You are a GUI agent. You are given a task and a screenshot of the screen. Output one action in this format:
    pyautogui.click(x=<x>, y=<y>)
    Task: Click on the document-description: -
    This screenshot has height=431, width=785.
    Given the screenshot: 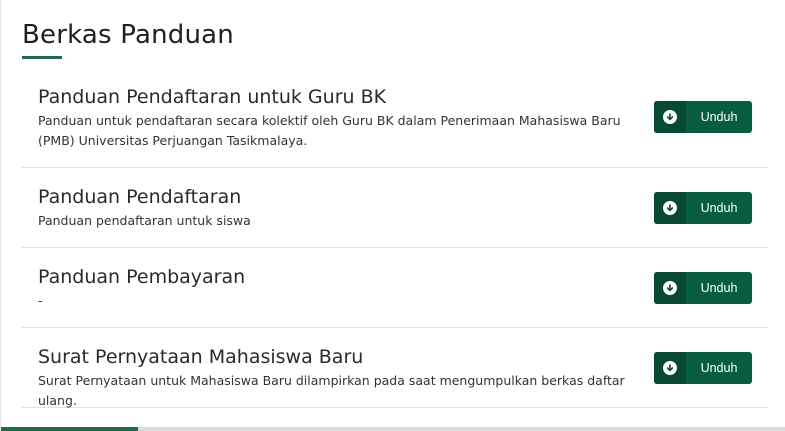 What is the action you would take?
    pyautogui.click(x=40, y=300)
    